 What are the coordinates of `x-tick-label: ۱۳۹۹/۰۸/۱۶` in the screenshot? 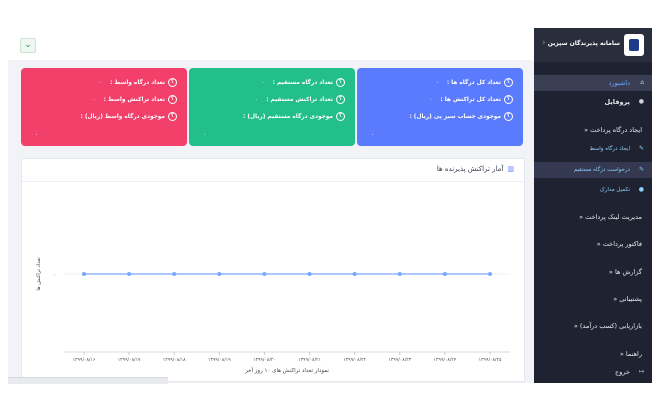 It's located at (84, 360).